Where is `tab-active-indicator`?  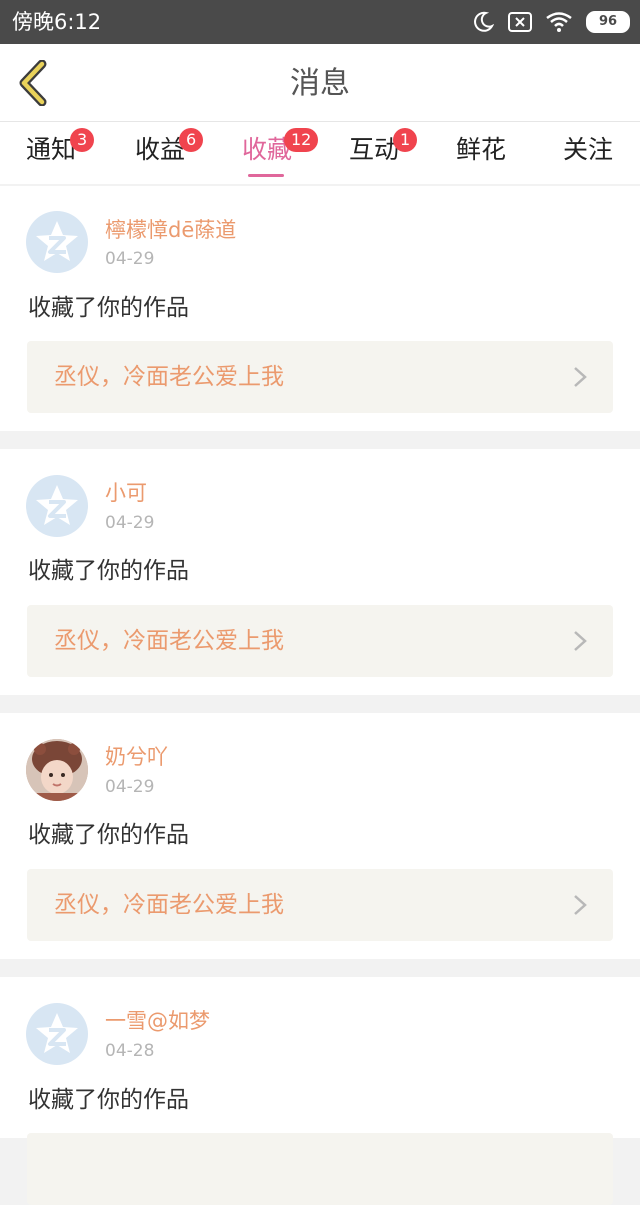 tab-active-indicator is located at coordinates (266, 175).